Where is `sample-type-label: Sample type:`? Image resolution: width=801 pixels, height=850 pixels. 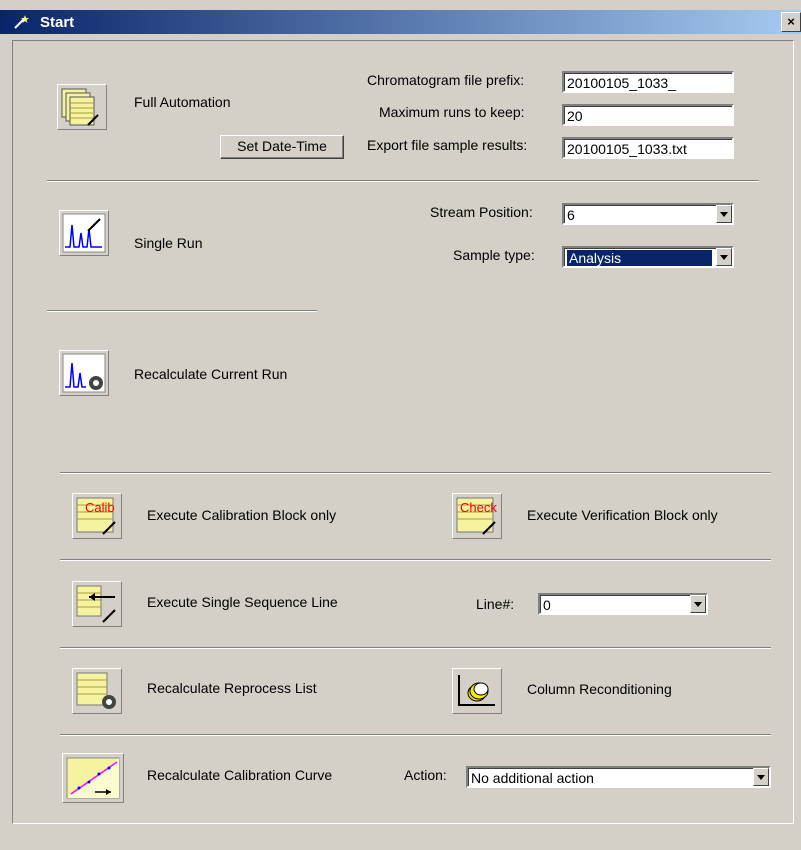
sample-type-label: Sample type: is located at coordinates (494, 255).